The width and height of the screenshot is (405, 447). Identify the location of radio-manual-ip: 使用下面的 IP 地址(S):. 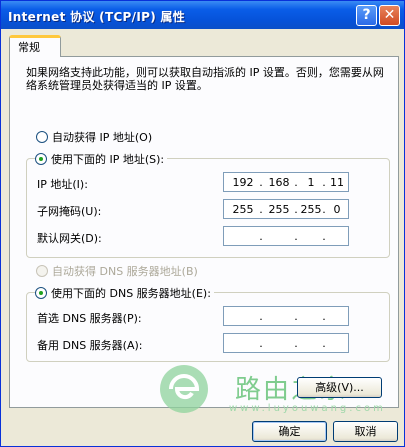
(101, 158).